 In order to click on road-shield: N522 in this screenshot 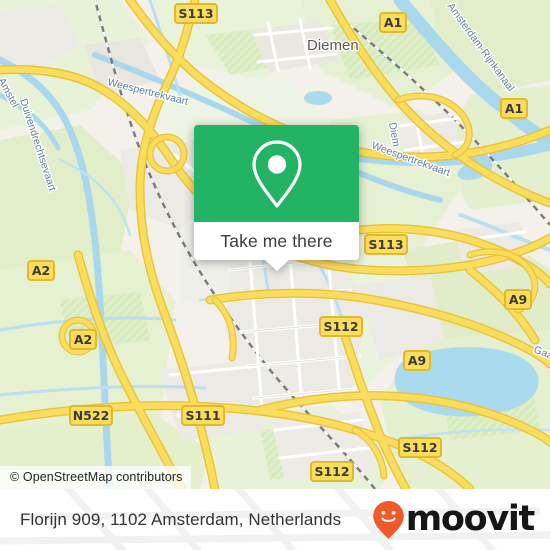, I will do `click(91, 415)`.